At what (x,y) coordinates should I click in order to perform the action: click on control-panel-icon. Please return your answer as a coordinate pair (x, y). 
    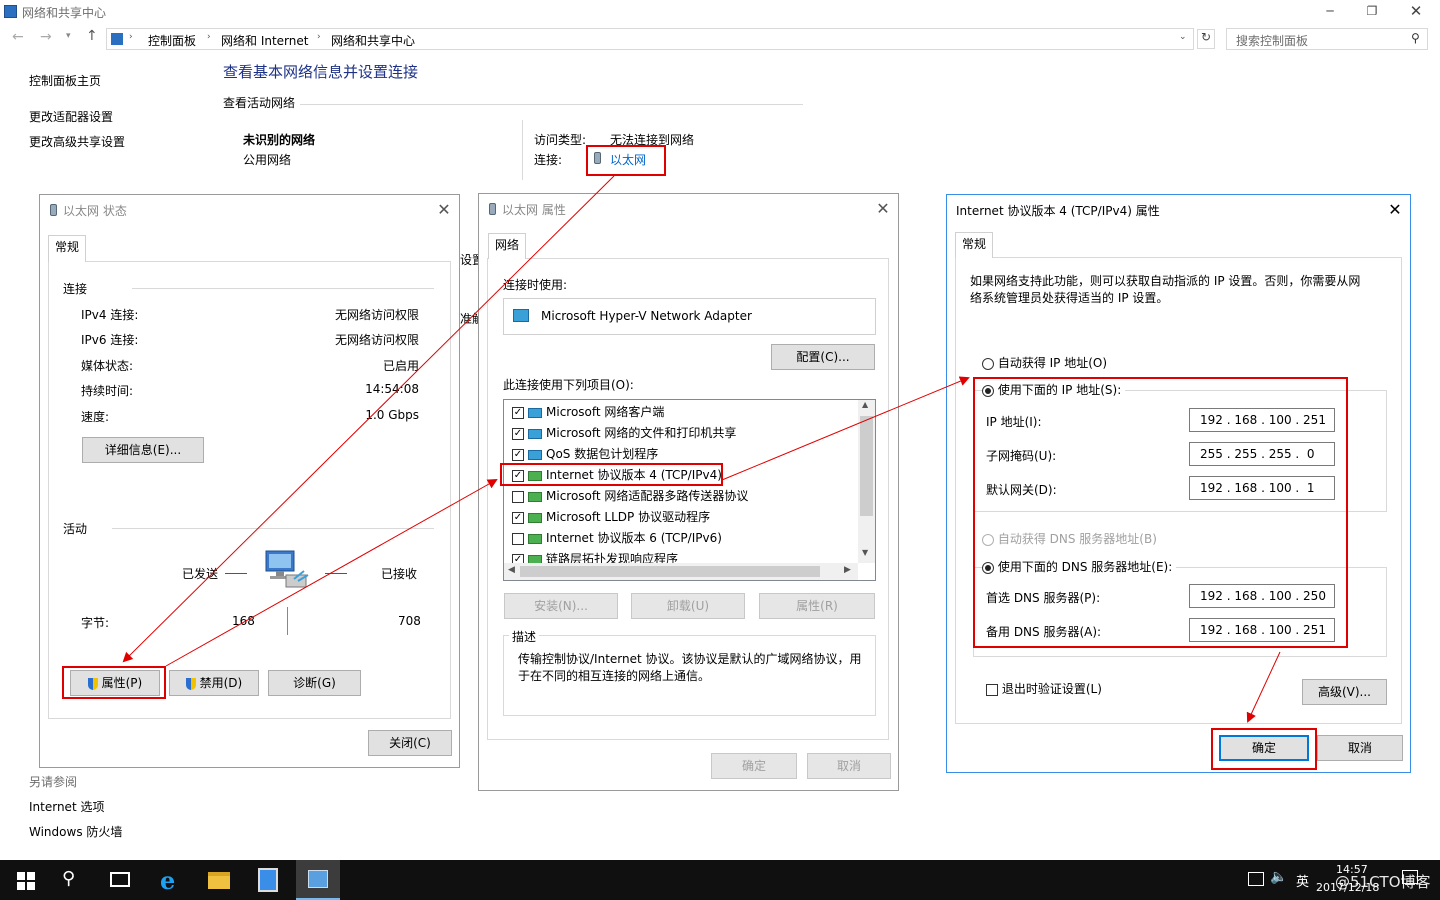
    Looking at the image, I should click on (318, 879).